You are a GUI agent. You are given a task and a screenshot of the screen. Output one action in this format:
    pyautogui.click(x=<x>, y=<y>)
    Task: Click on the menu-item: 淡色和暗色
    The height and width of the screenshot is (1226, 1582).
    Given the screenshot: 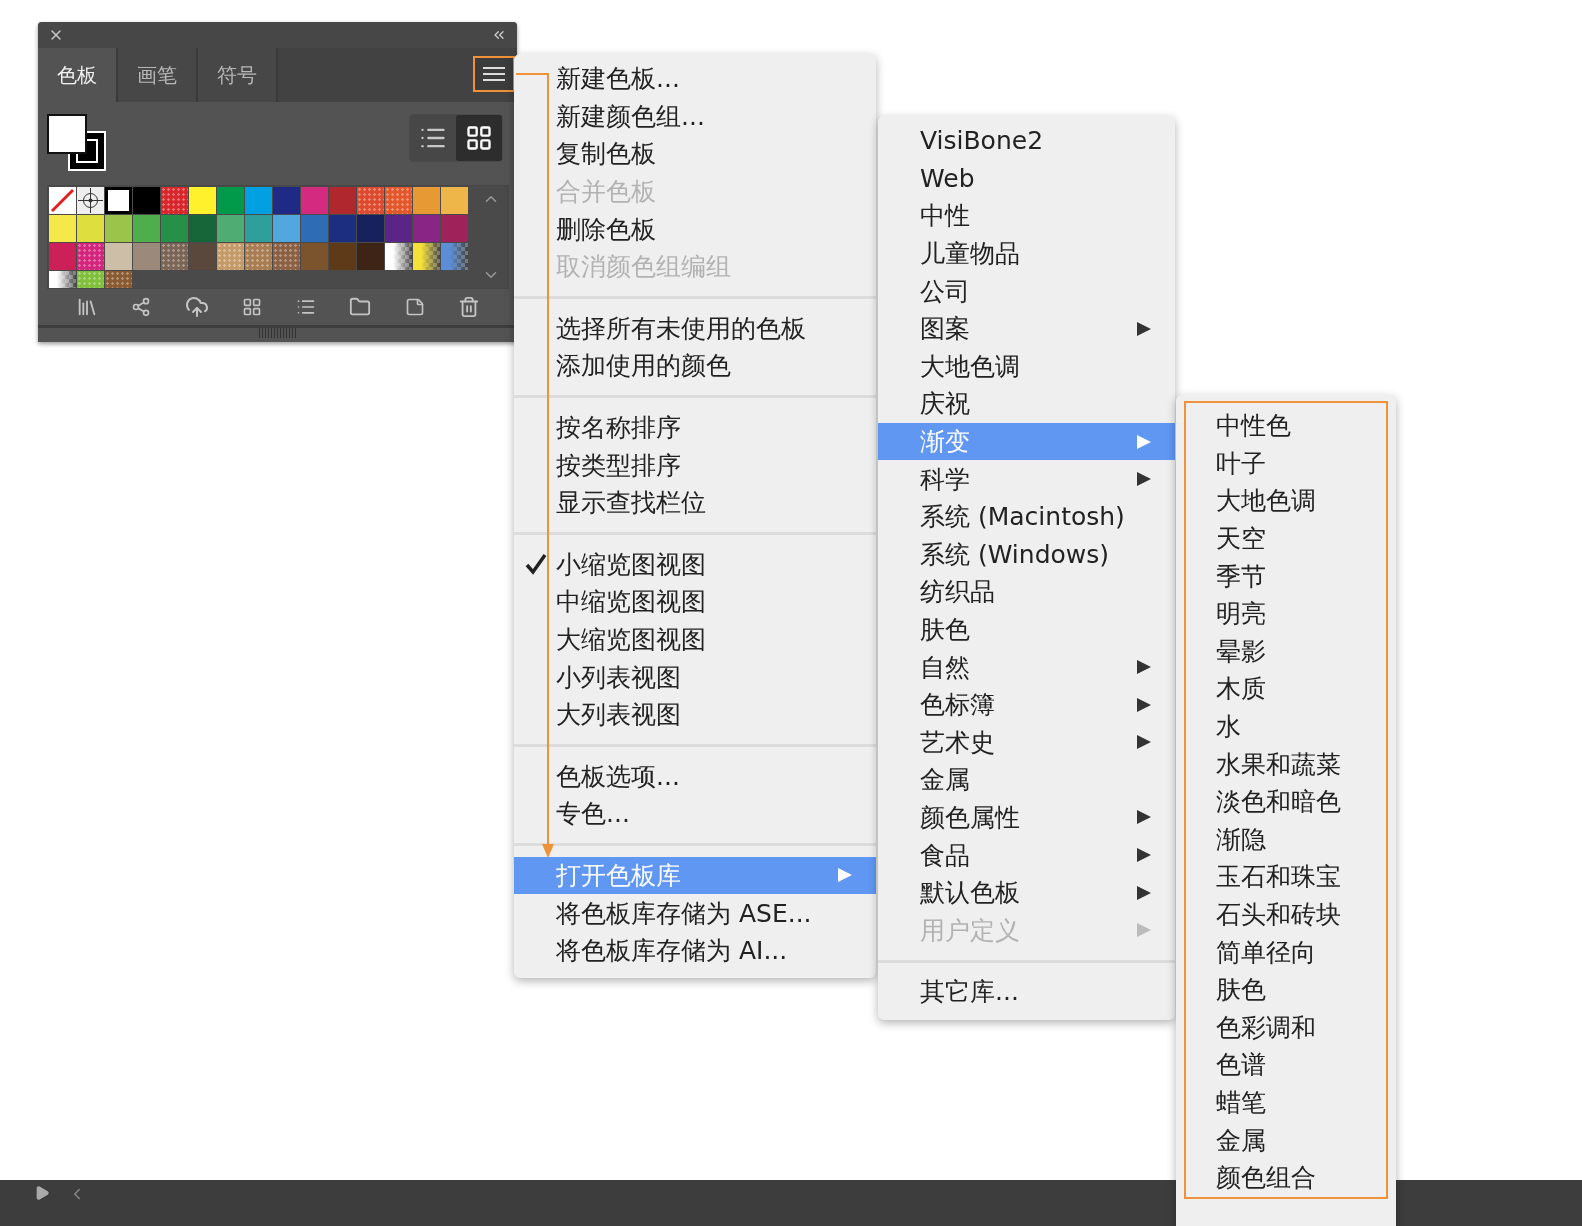 What is the action you would take?
    pyautogui.click(x=1286, y=801)
    